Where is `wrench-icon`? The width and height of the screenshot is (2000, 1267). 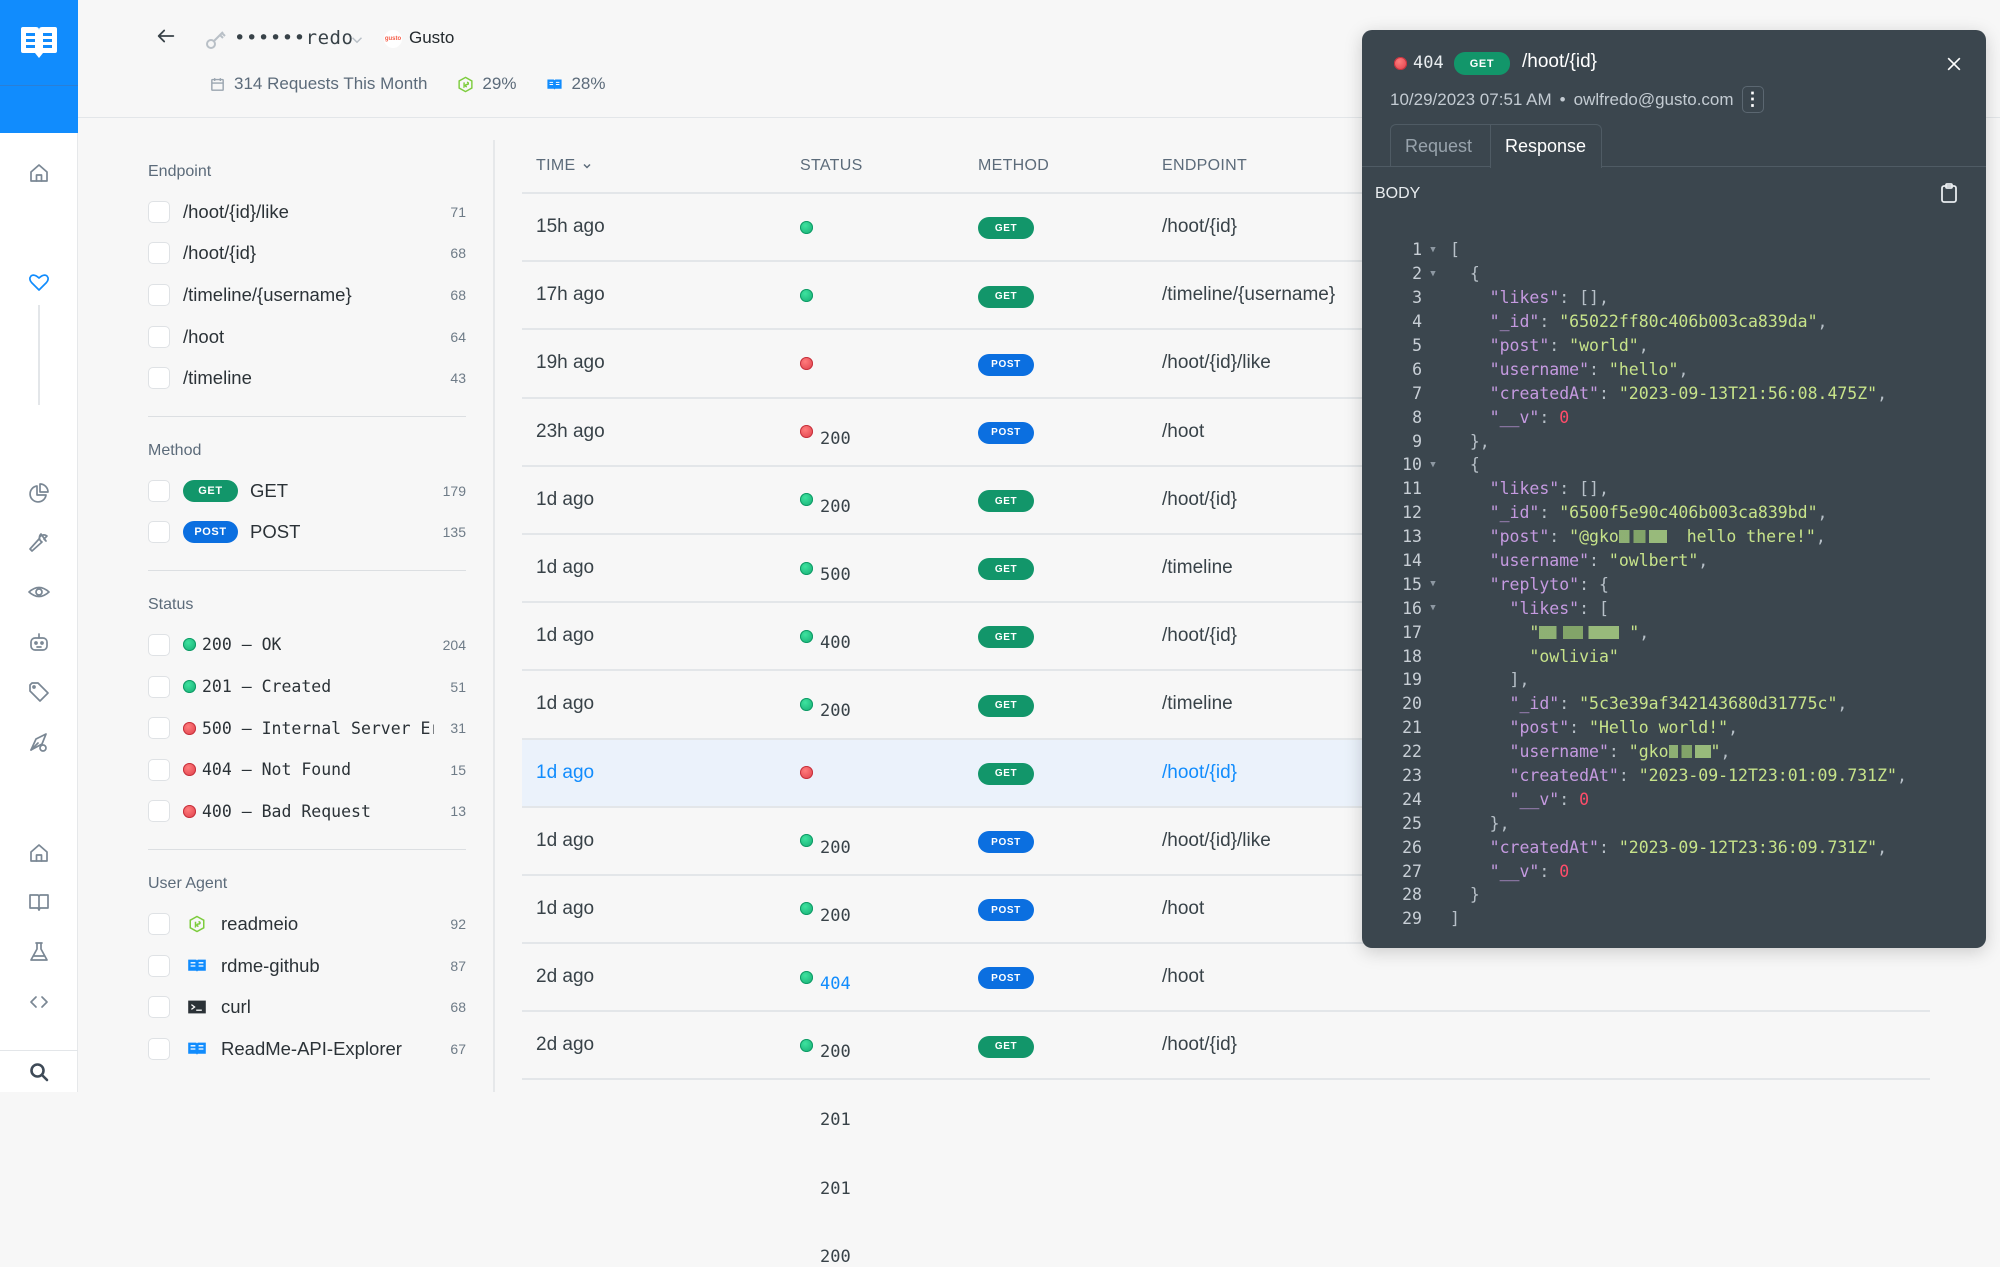 wrench-icon is located at coordinates (39, 542).